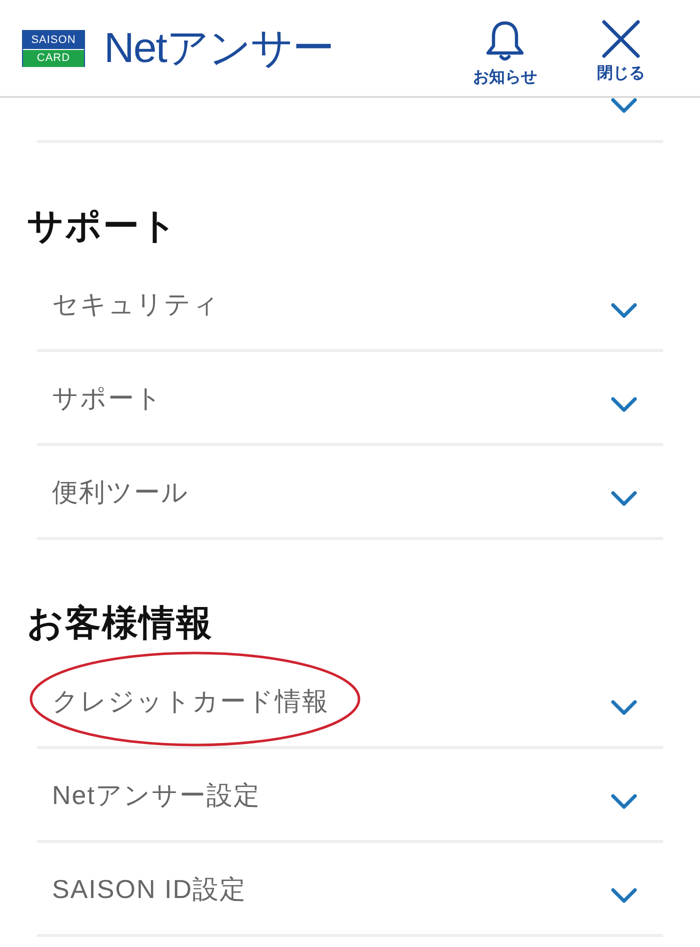 The height and width of the screenshot is (947, 700). Describe the element at coordinates (53, 39) in the screenshot. I see `logo-text: SAISON` at that location.